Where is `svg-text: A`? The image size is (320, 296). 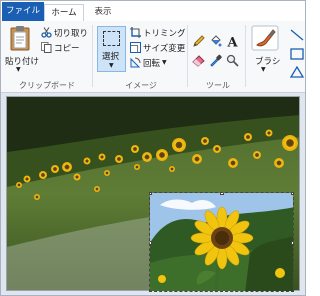
svg-text: A is located at coordinates (232, 42).